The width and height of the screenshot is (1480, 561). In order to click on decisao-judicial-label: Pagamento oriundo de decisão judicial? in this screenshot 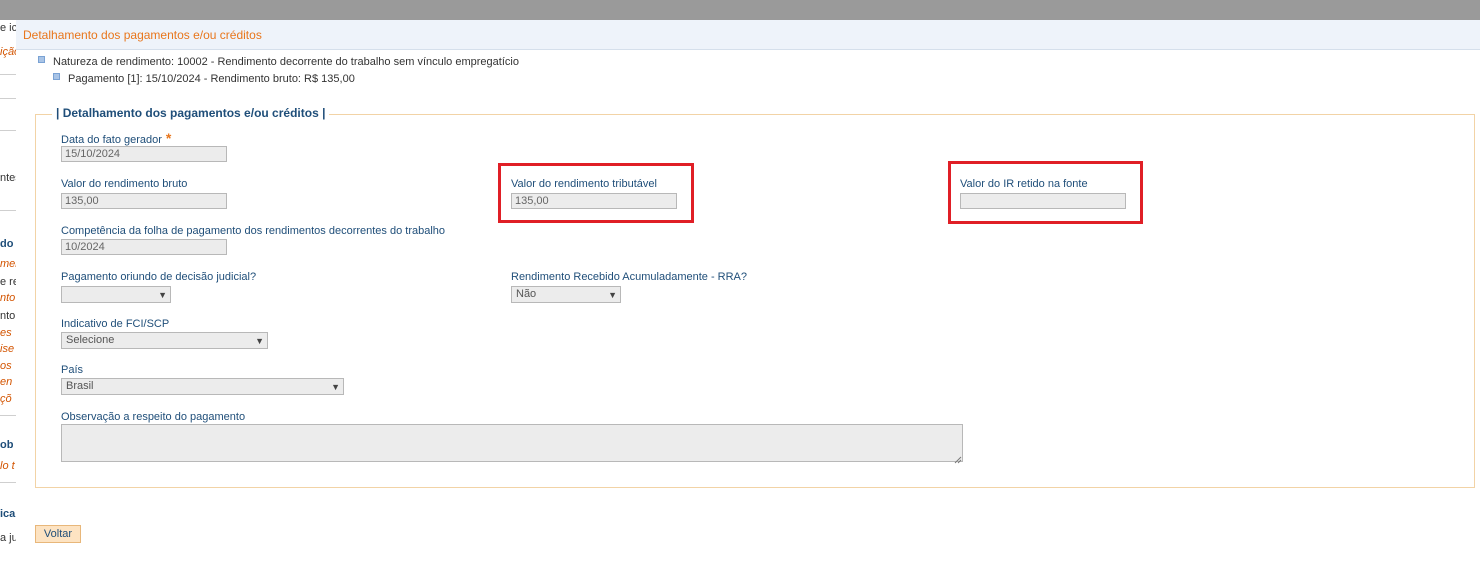, I will do `click(159, 277)`.